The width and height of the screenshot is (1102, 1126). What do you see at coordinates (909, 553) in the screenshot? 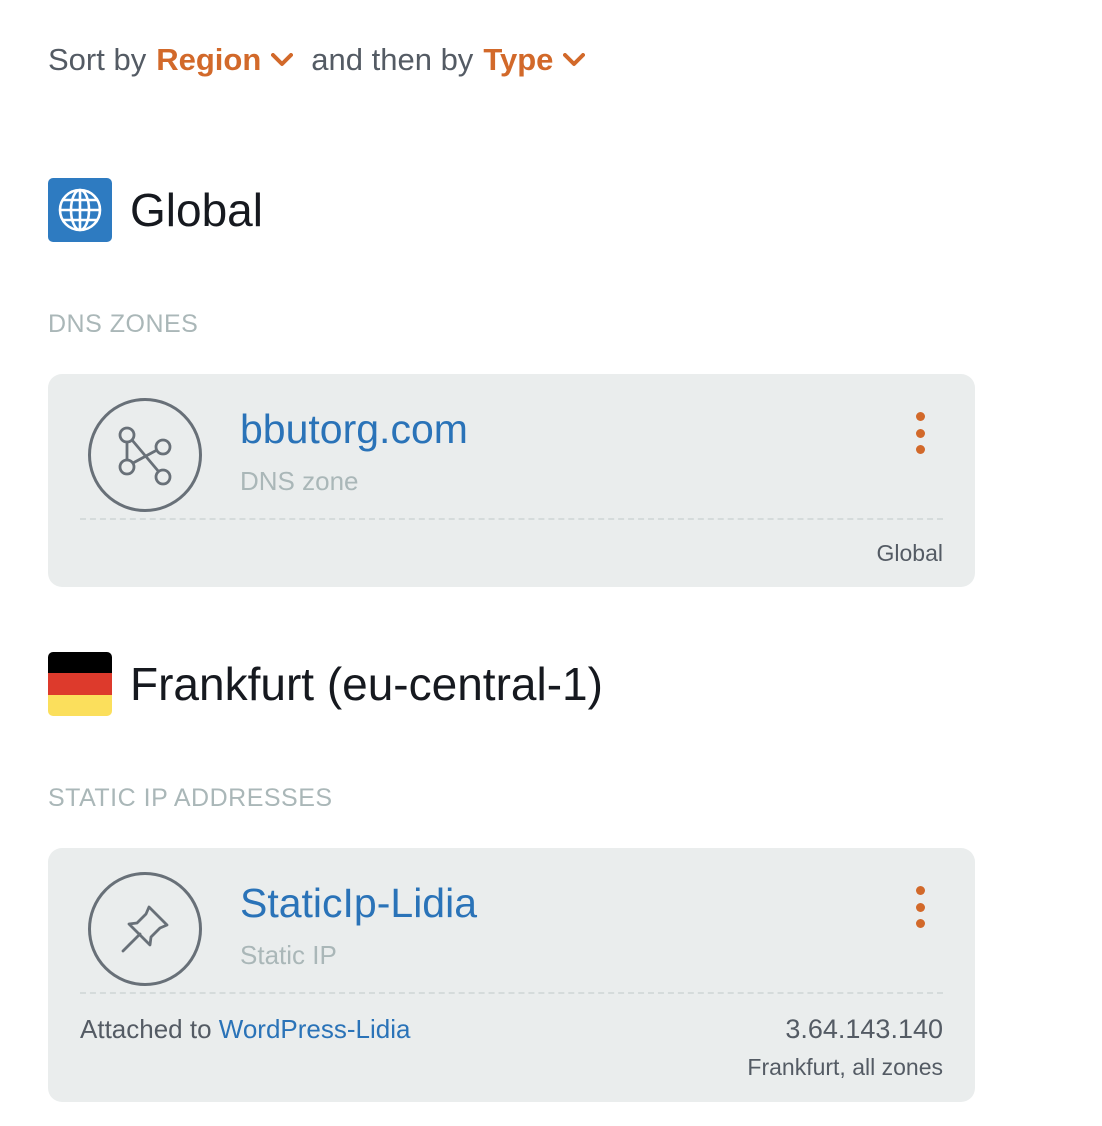
I see `resource-location-label: Global` at bounding box center [909, 553].